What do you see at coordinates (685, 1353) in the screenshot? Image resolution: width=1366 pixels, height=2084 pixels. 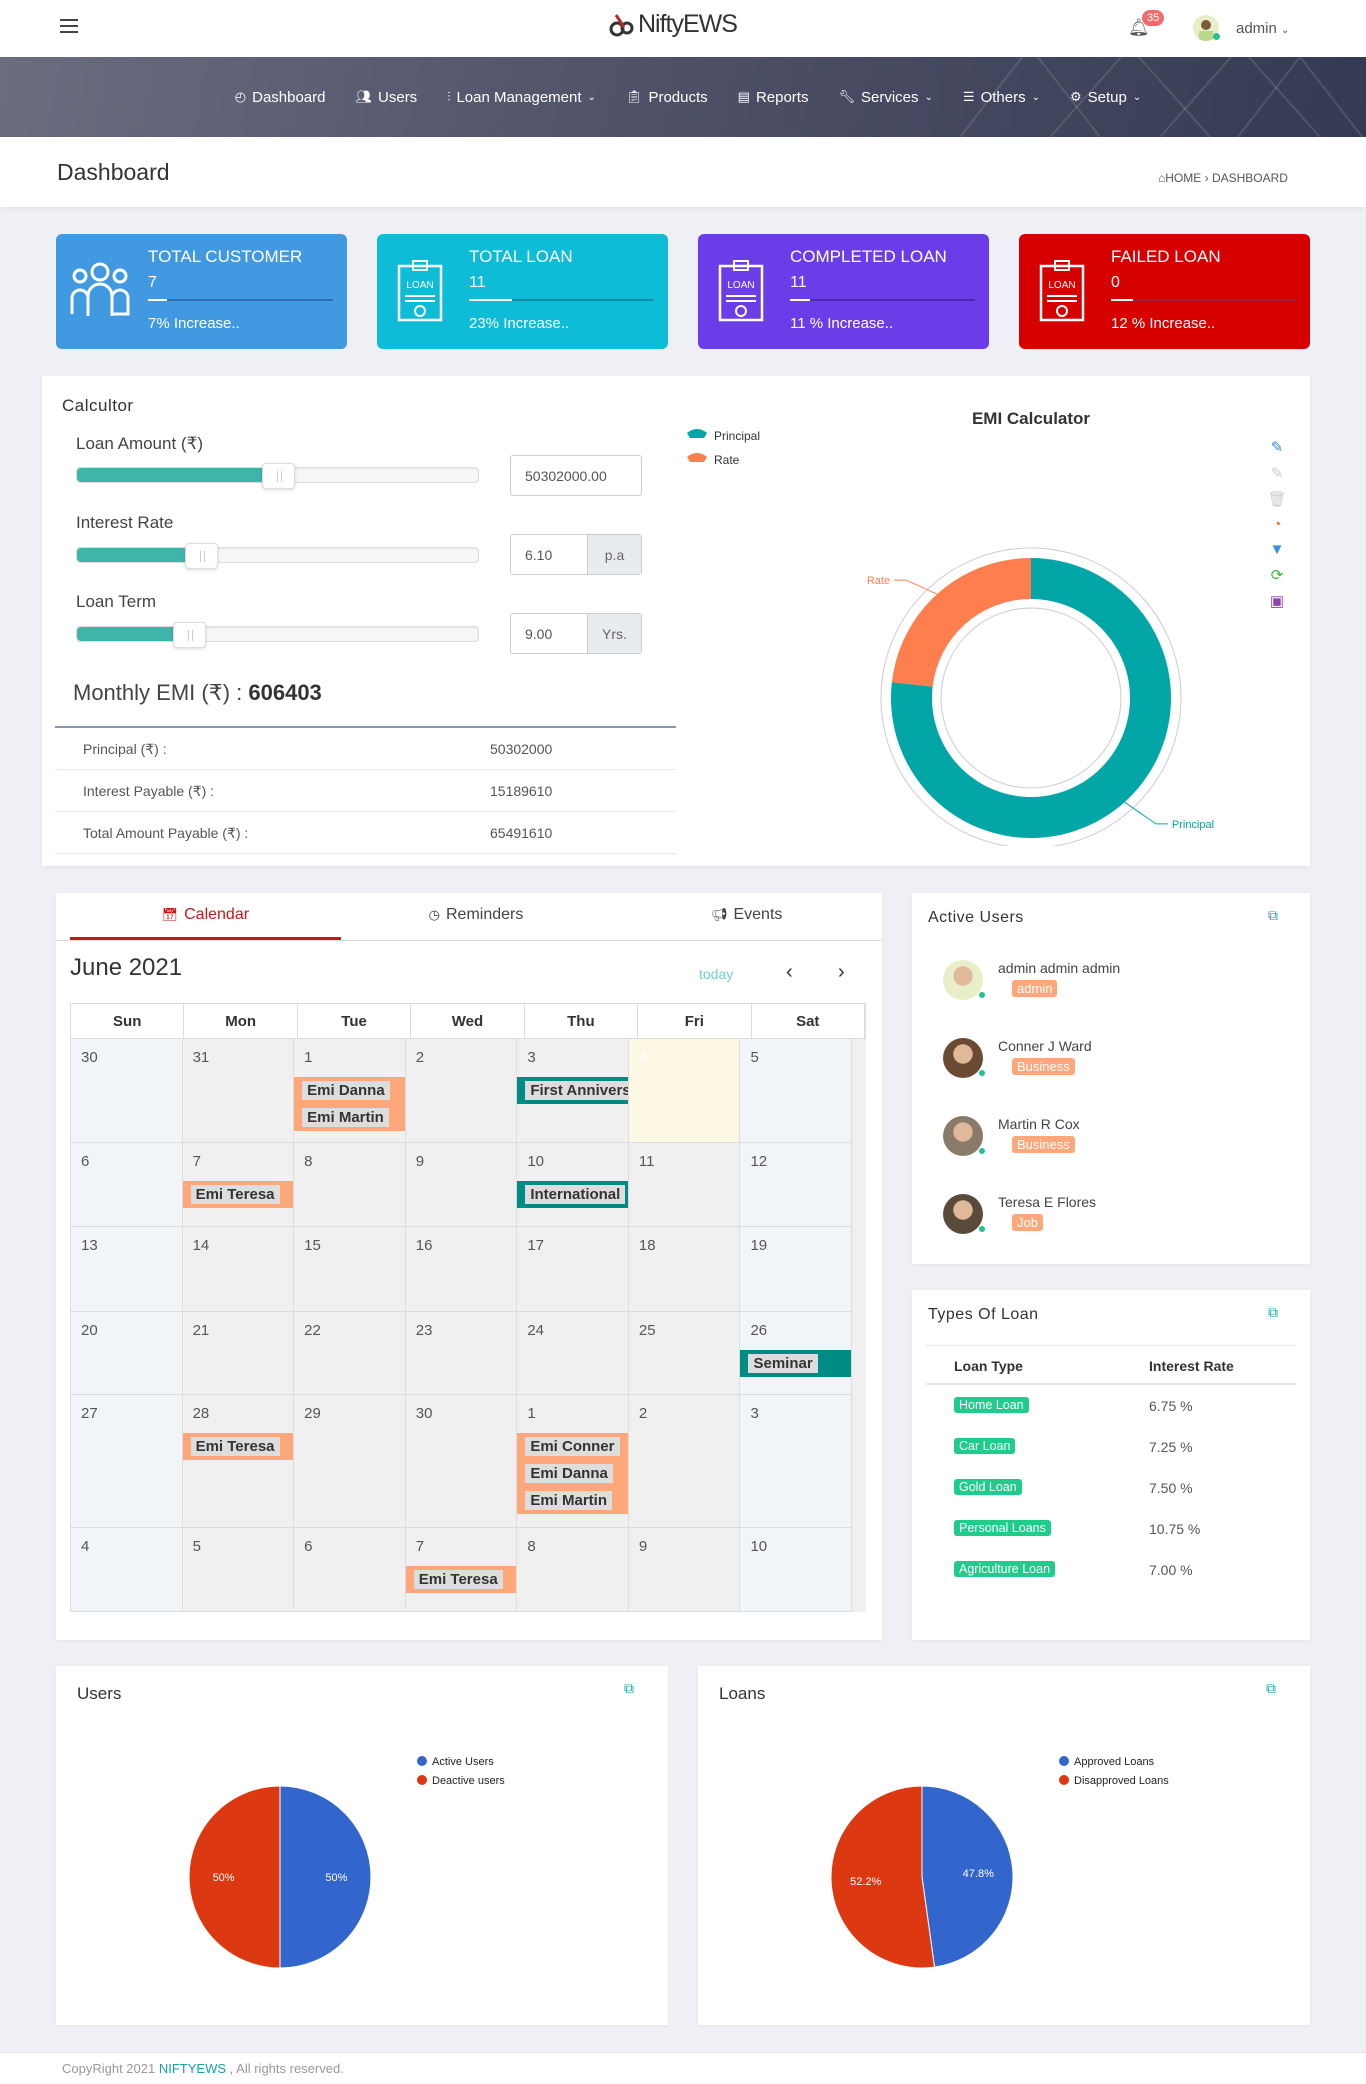 I see `calendar-day: 25` at bounding box center [685, 1353].